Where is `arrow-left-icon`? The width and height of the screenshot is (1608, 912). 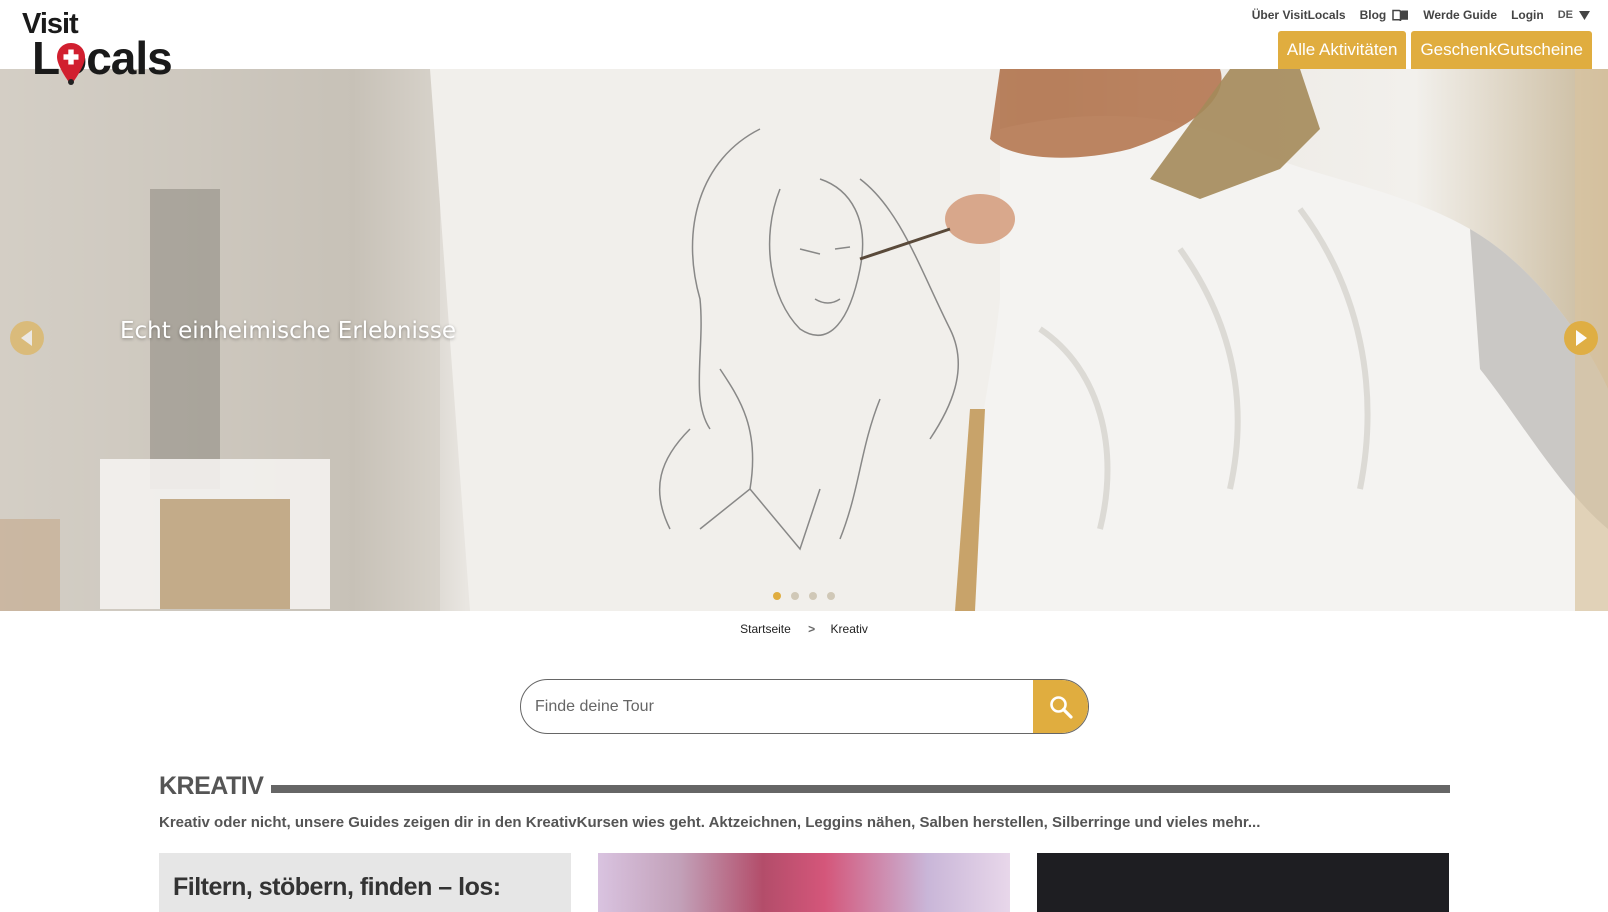 arrow-left-icon is located at coordinates (26, 338).